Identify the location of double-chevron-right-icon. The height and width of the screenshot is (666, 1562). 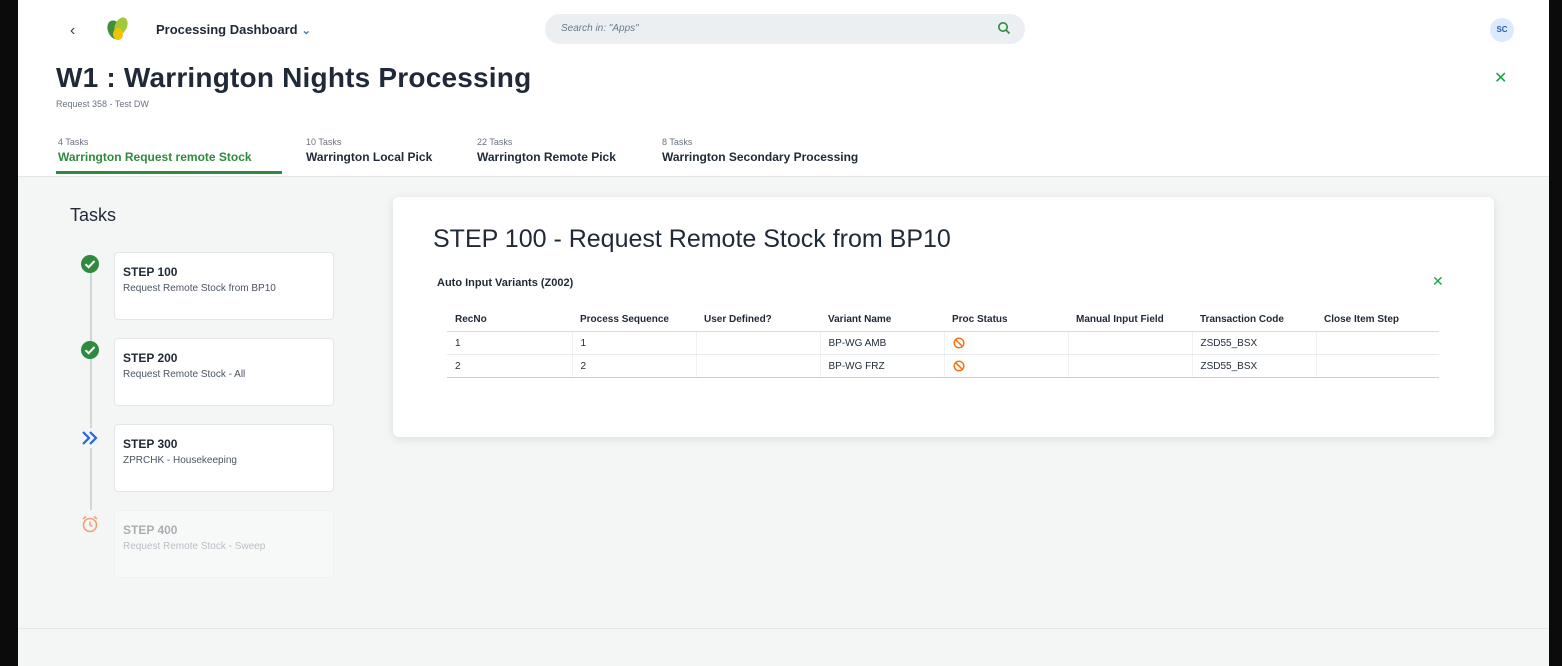
(90, 438).